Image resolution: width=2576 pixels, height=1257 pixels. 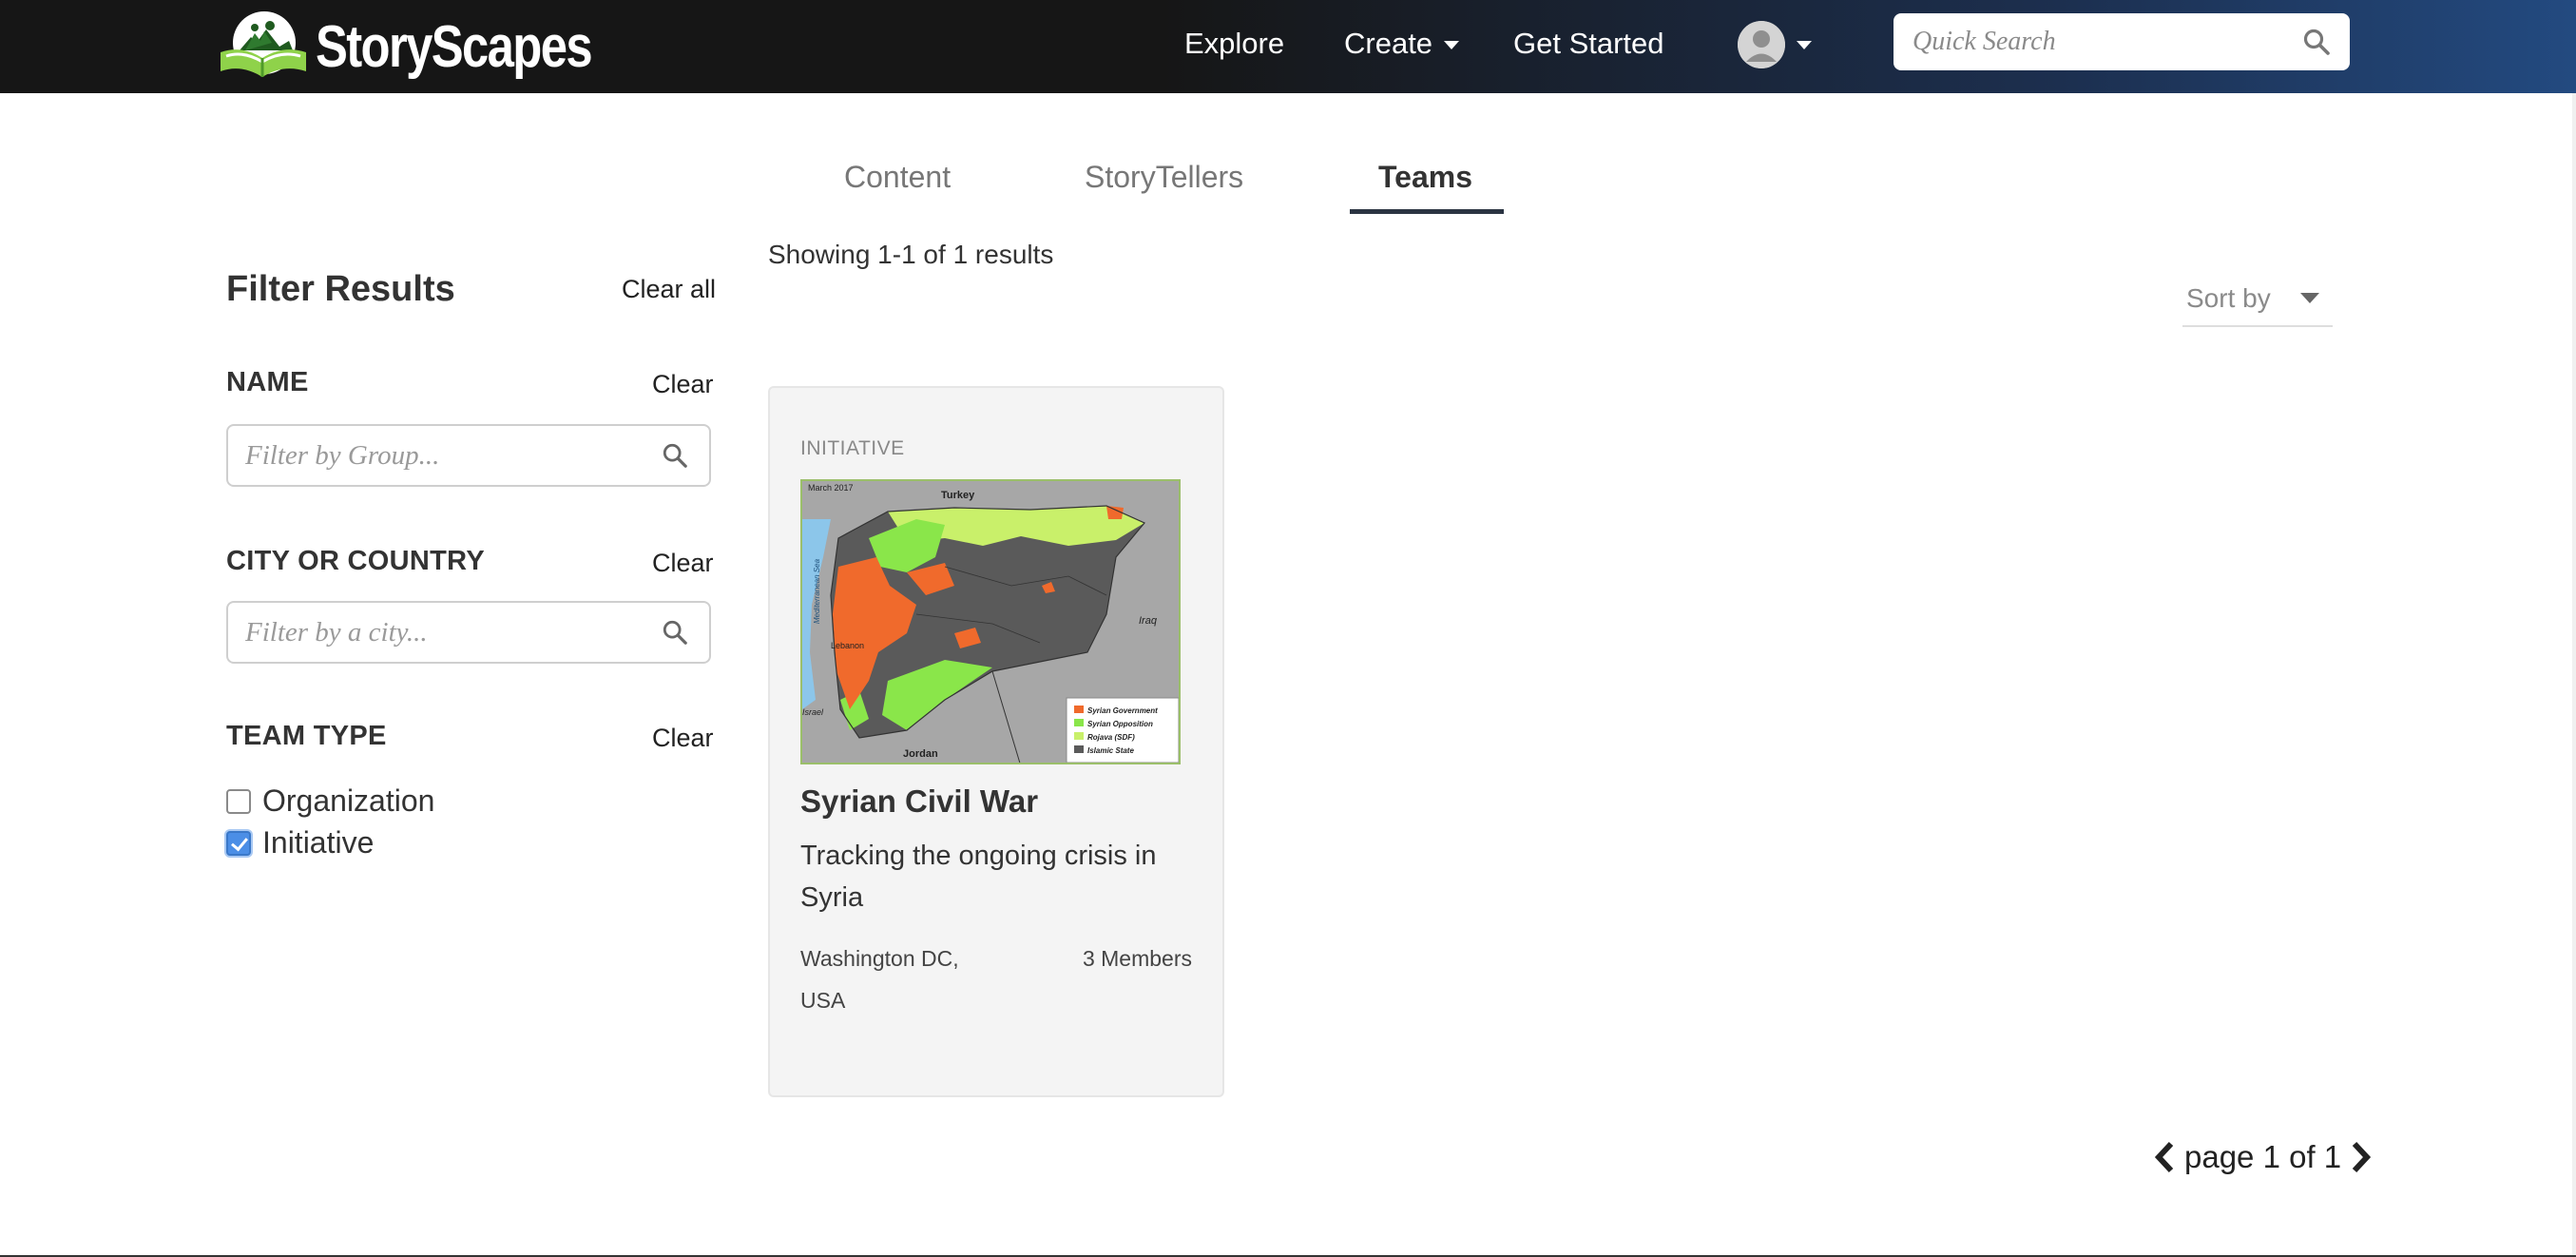 I want to click on map-turkey-label: Turkey, so click(x=958, y=496).